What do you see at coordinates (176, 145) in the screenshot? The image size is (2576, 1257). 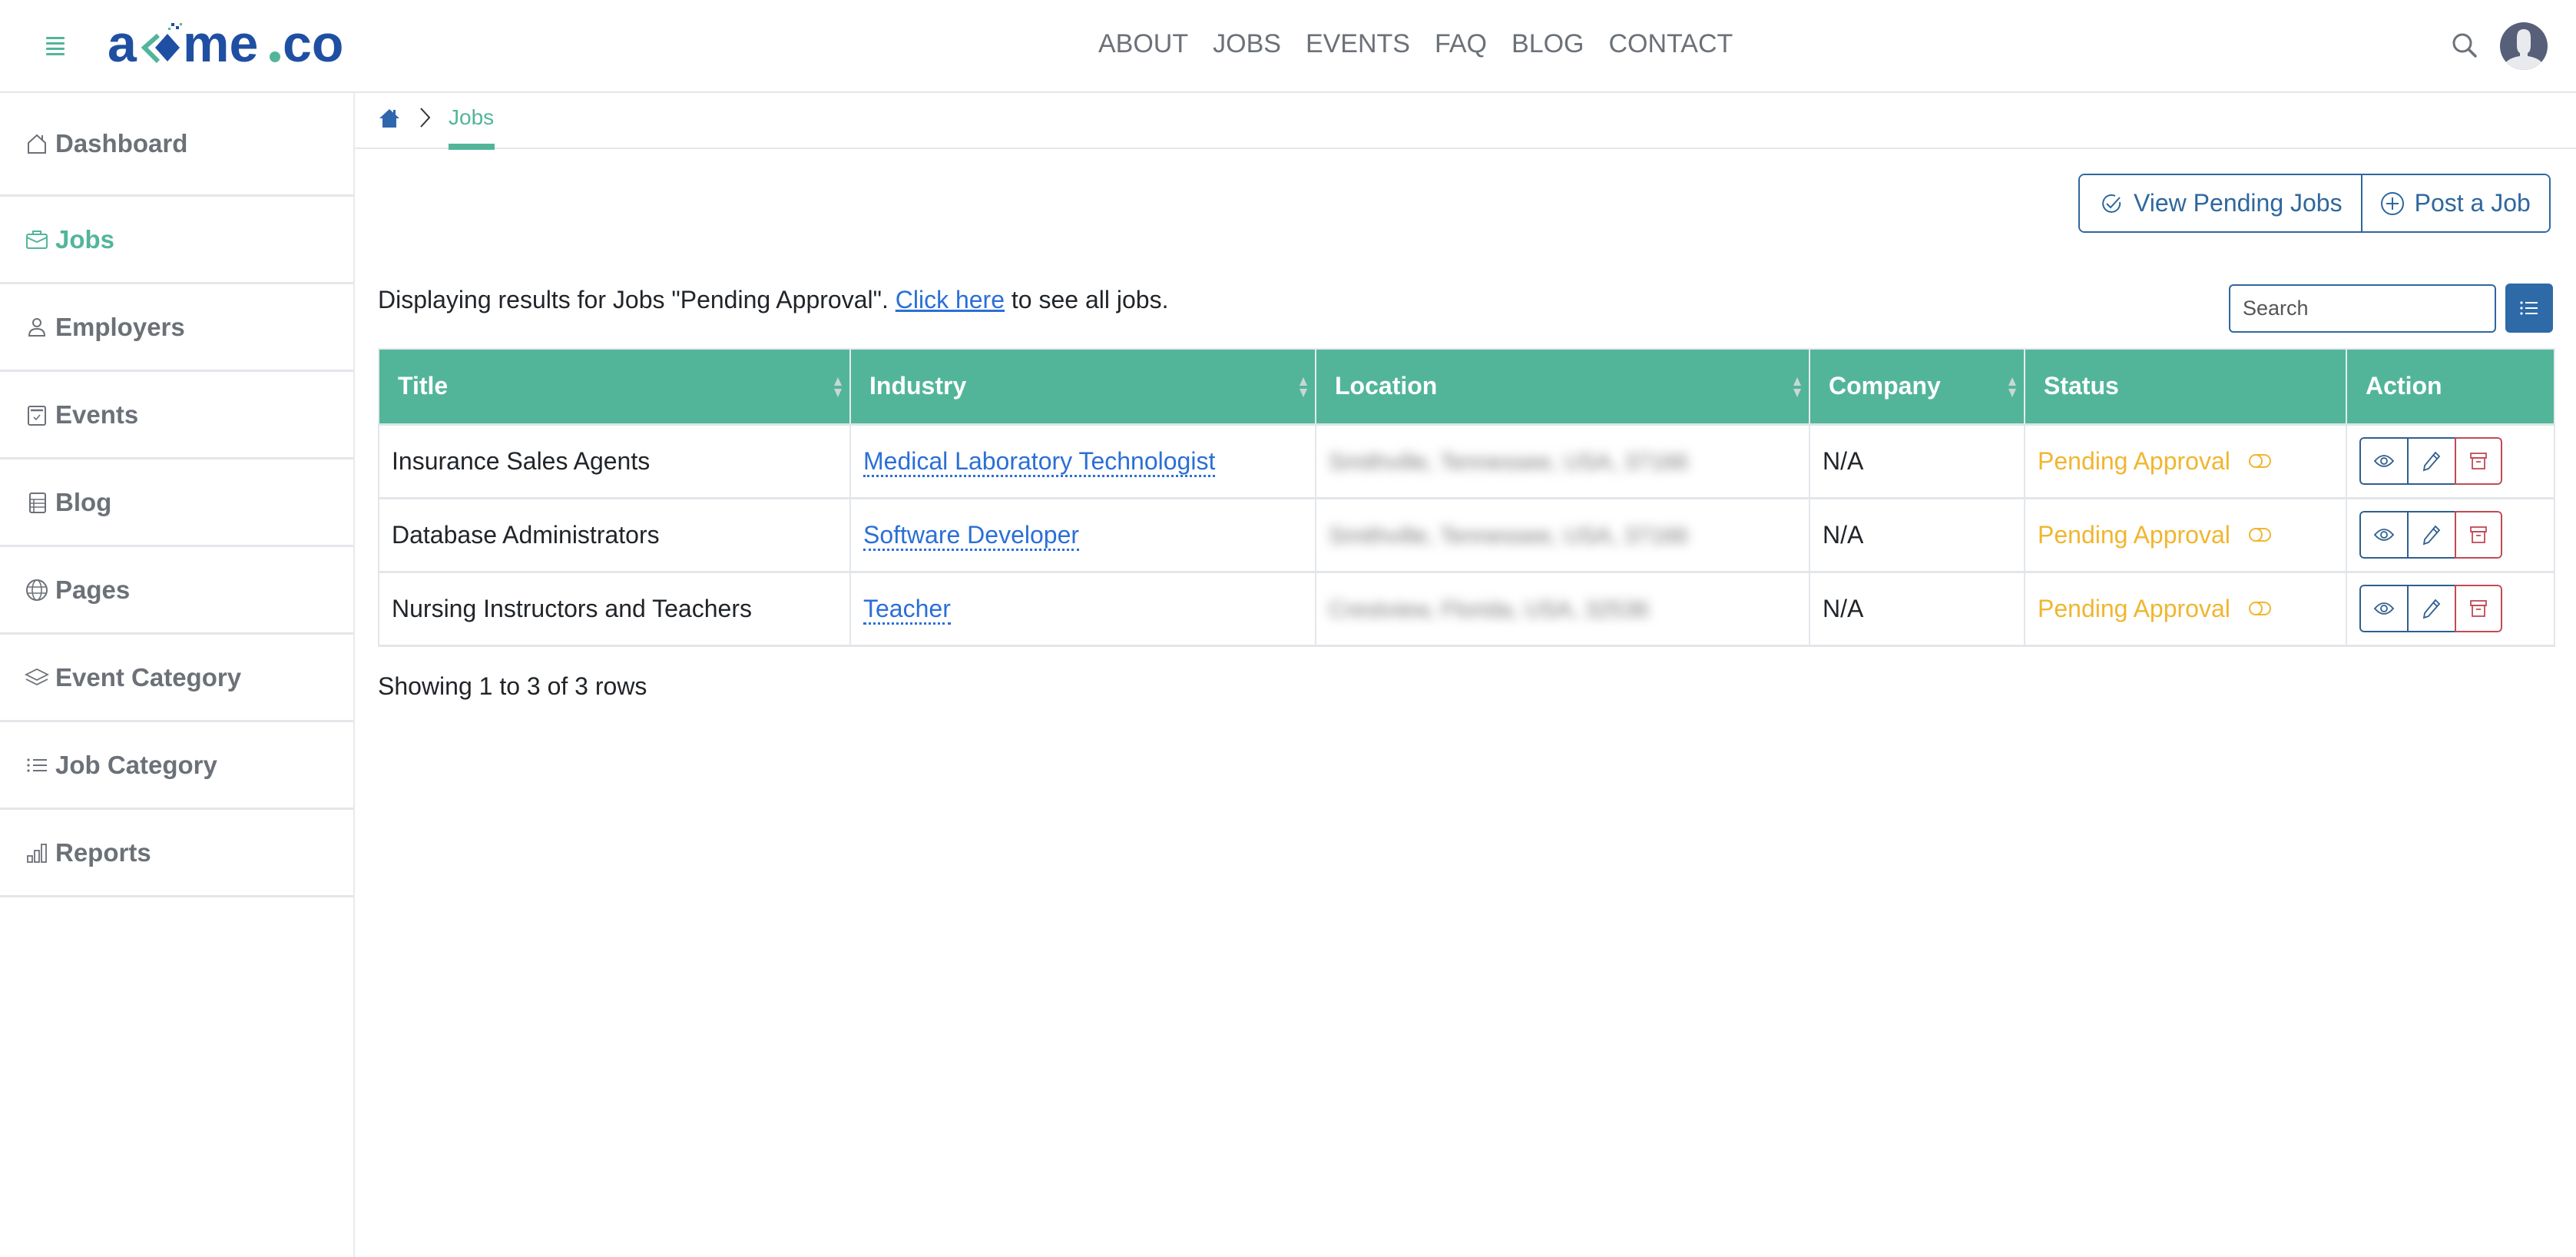 I see `sidebar-item-dashboard: Dashboard` at bounding box center [176, 145].